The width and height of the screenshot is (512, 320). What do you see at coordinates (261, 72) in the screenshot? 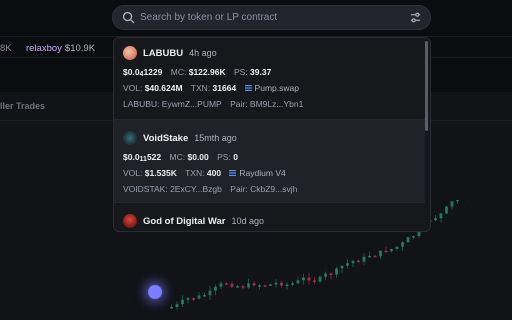
I see `ps-value: 39.37` at bounding box center [261, 72].